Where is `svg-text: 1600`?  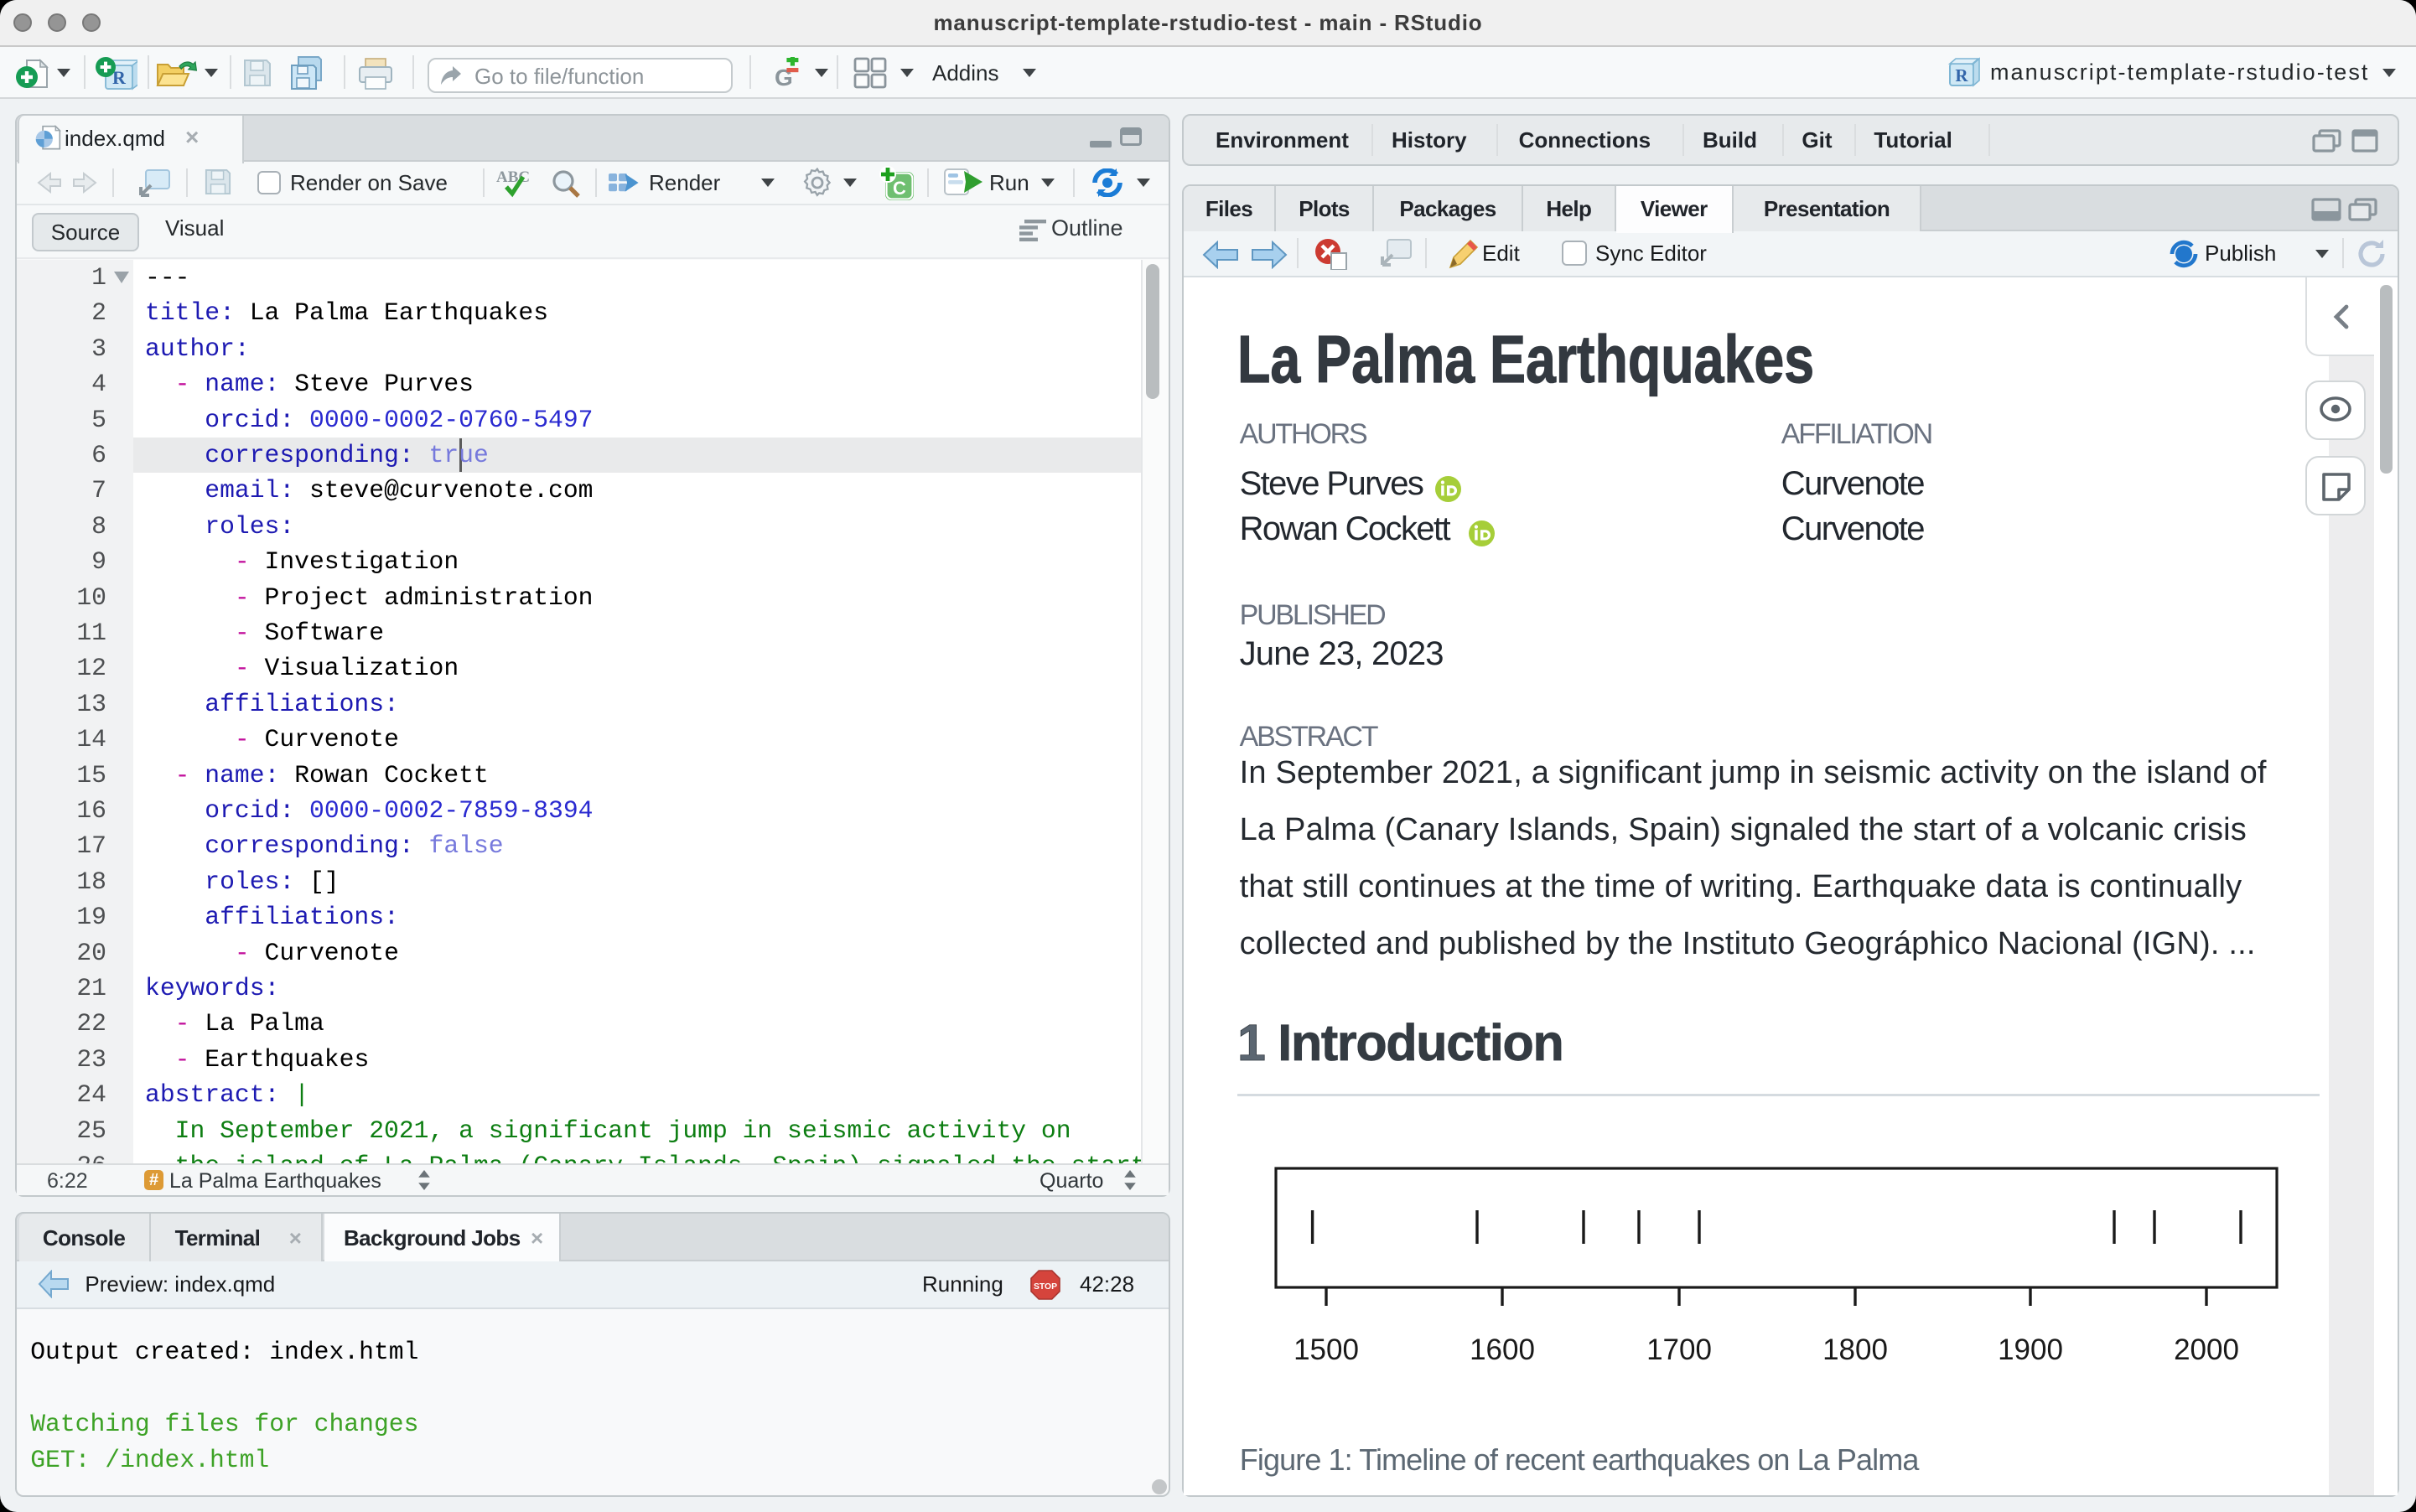 svg-text: 1600 is located at coordinates (1503, 1349).